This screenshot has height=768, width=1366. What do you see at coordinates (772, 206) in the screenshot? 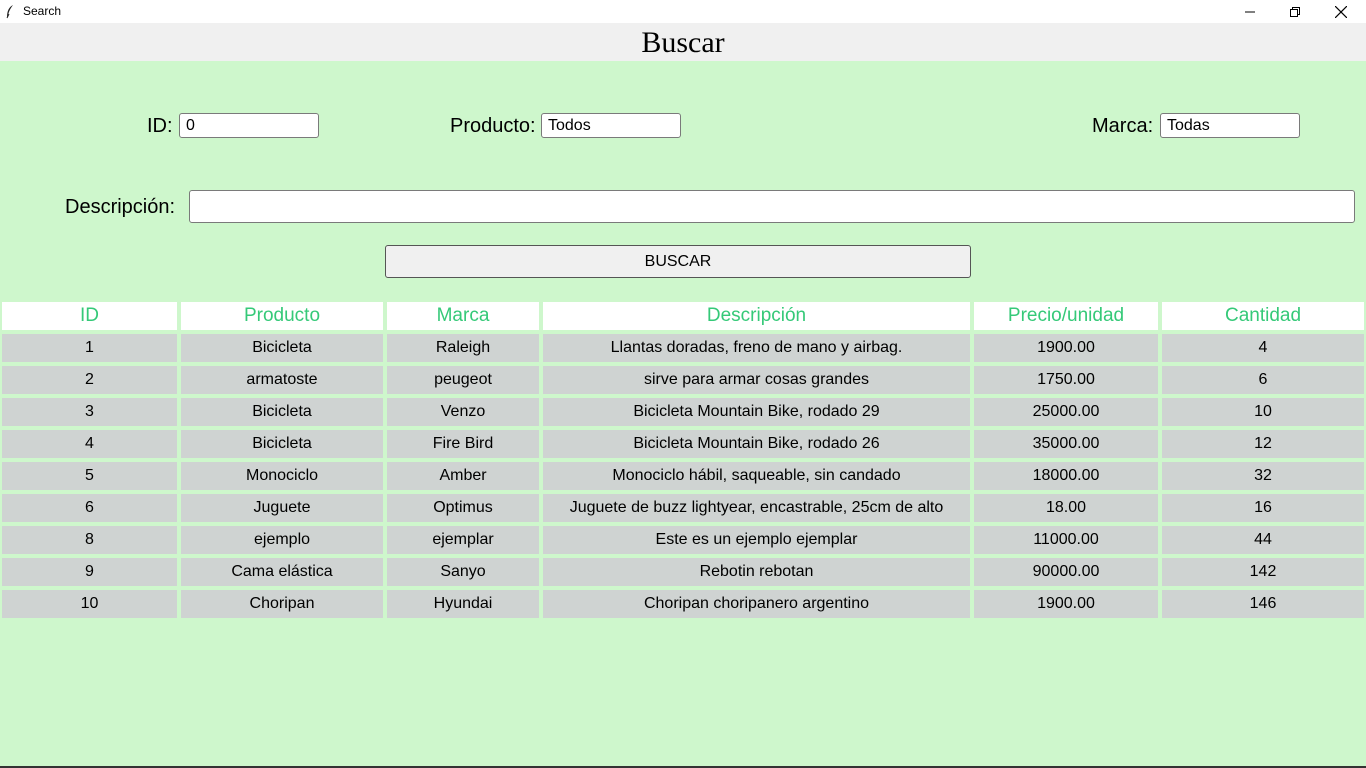
I see `descripcion-field` at bounding box center [772, 206].